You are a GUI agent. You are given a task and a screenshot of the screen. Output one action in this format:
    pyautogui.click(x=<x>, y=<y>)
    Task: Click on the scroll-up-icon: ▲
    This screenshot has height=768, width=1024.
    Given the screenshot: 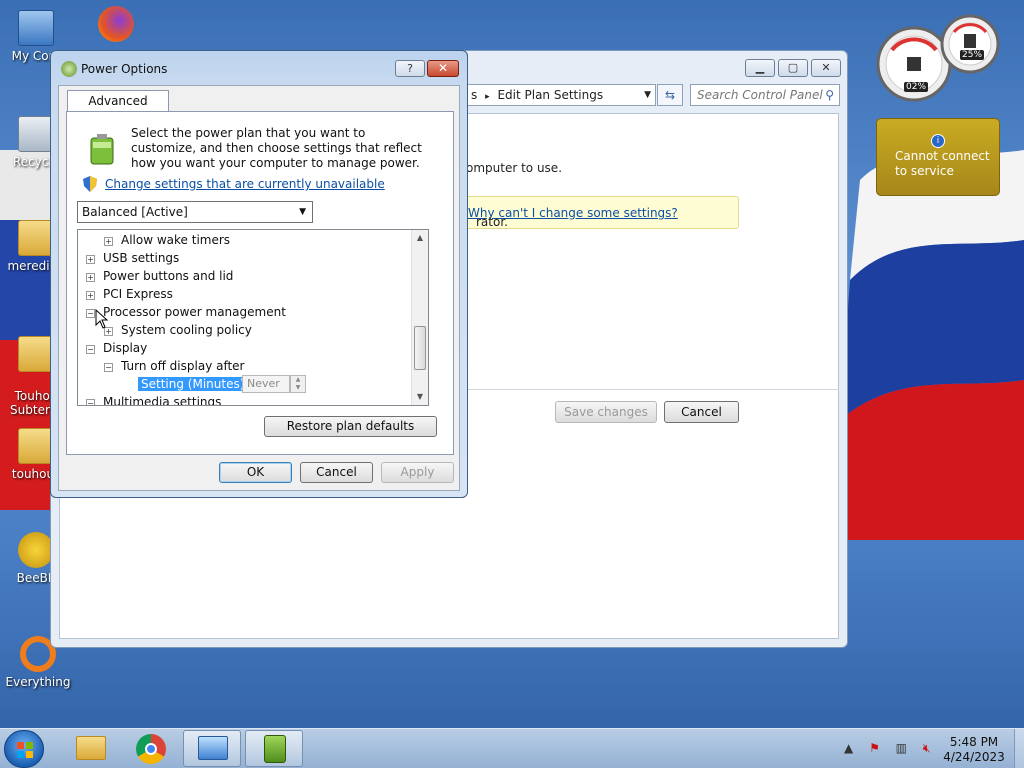 What is the action you would take?
    pyautogui.click(x=420, y=238)
    